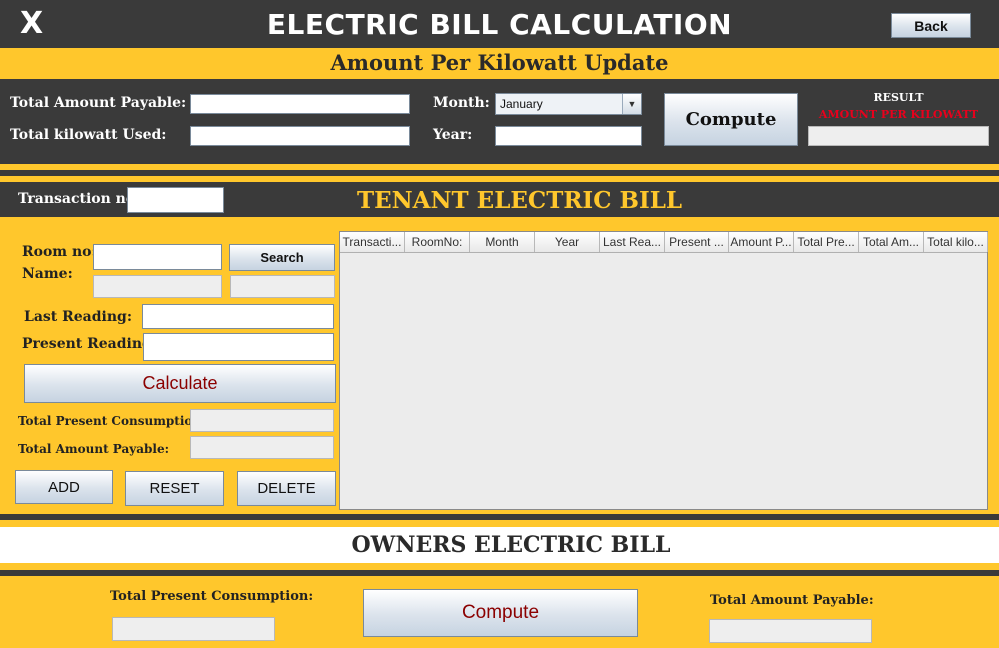 Image resolution: width=999 pixels, height=648 pixels. Describe the element at coordinates (282, 257) in the screenshot. I see `search-button: Search` at that location.